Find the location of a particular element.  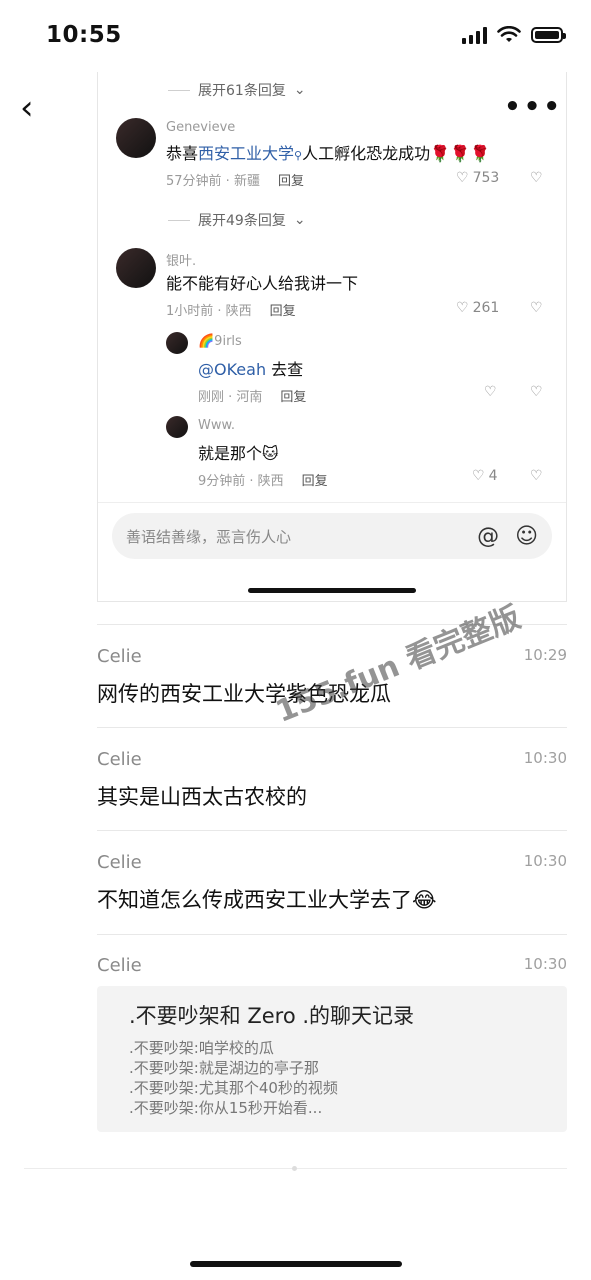

comment-username: 🌈9irls is located at coordinates (220, 341).